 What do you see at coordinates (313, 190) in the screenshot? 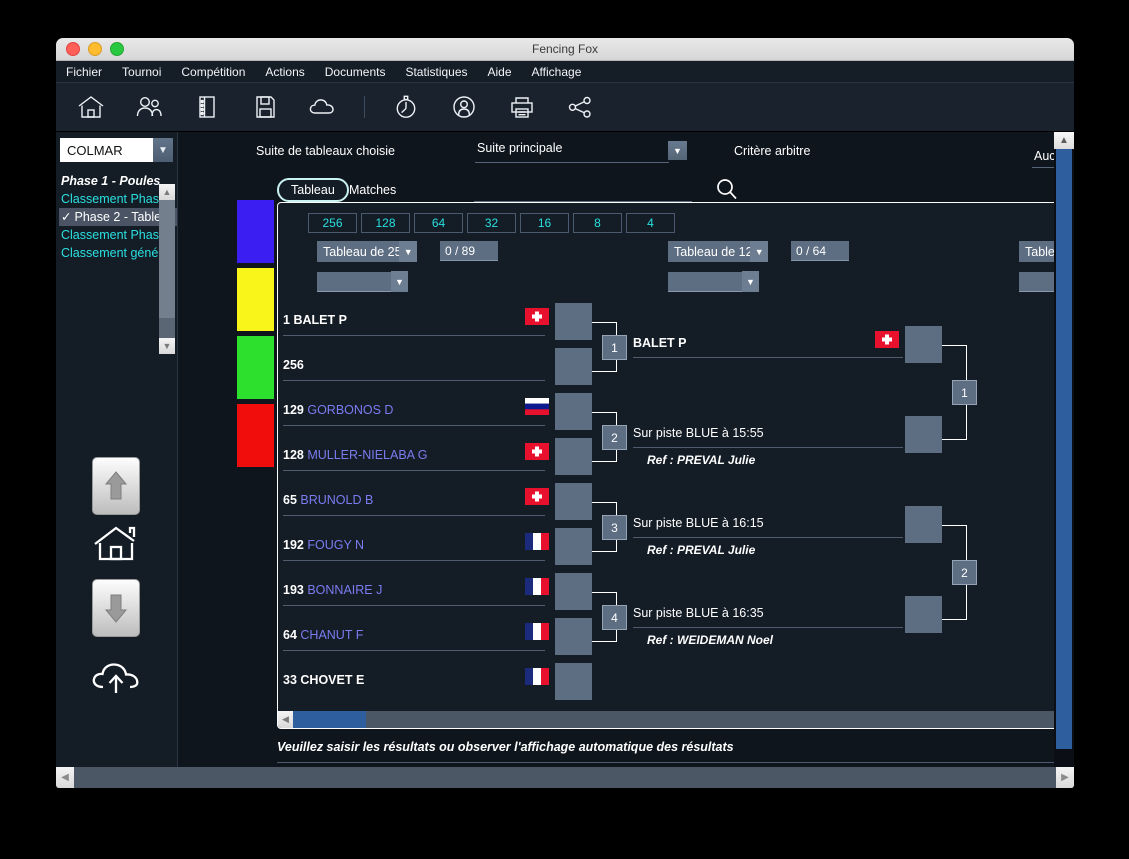
I see `tab-tableau: Tableau` at bounding box center [313, 190].